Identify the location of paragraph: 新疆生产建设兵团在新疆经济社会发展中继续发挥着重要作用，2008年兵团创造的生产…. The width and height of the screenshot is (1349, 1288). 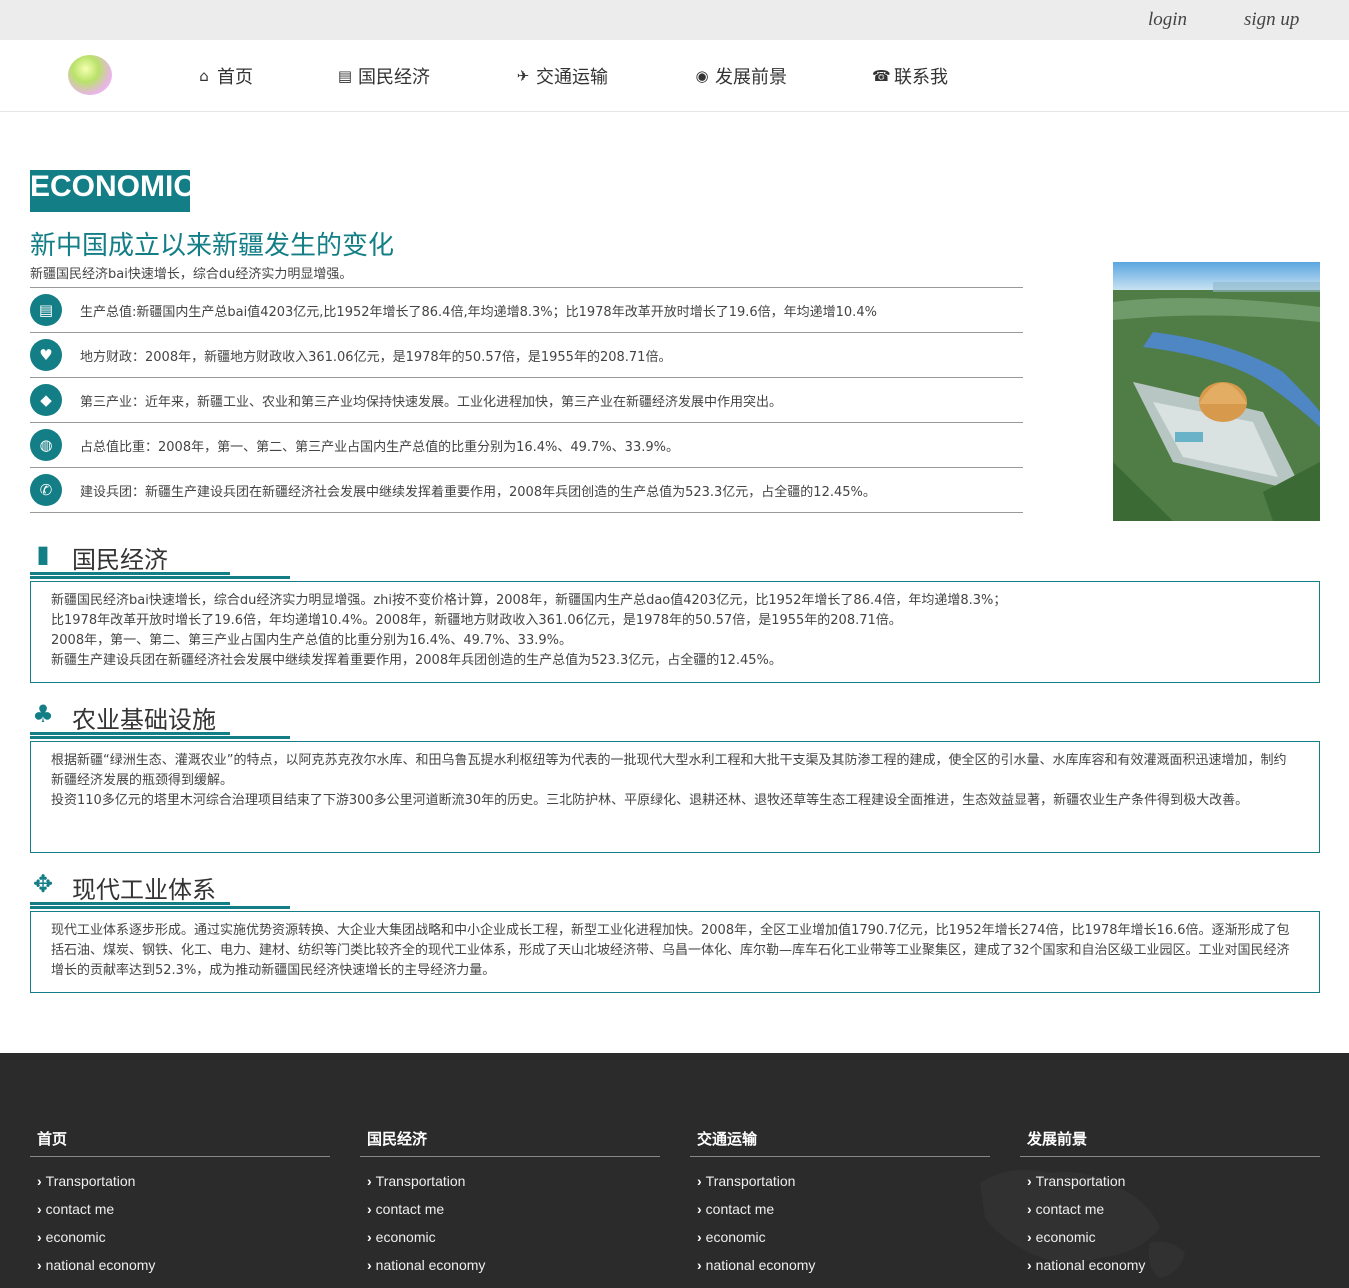
(416, 660).